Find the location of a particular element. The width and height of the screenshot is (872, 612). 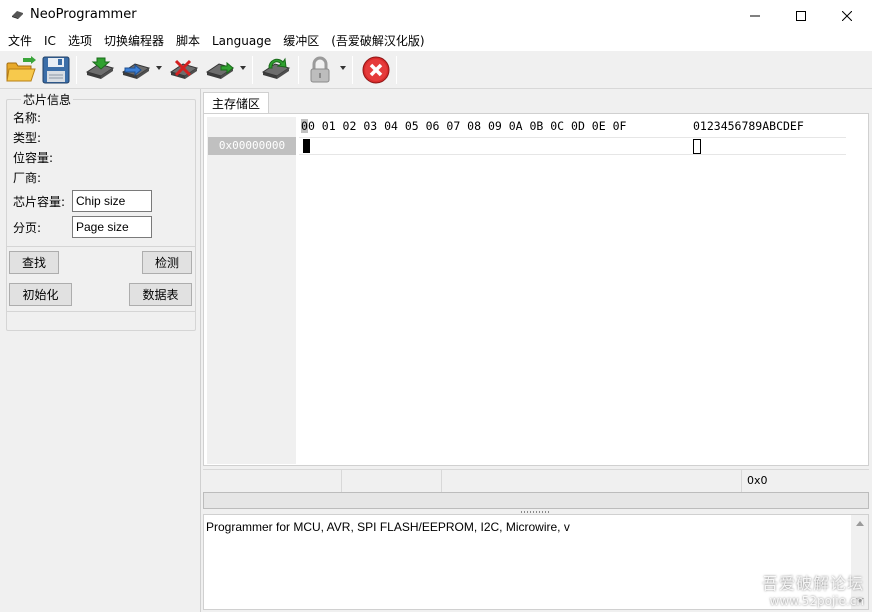

open-folder-icon is located at coordinates (21, 69).